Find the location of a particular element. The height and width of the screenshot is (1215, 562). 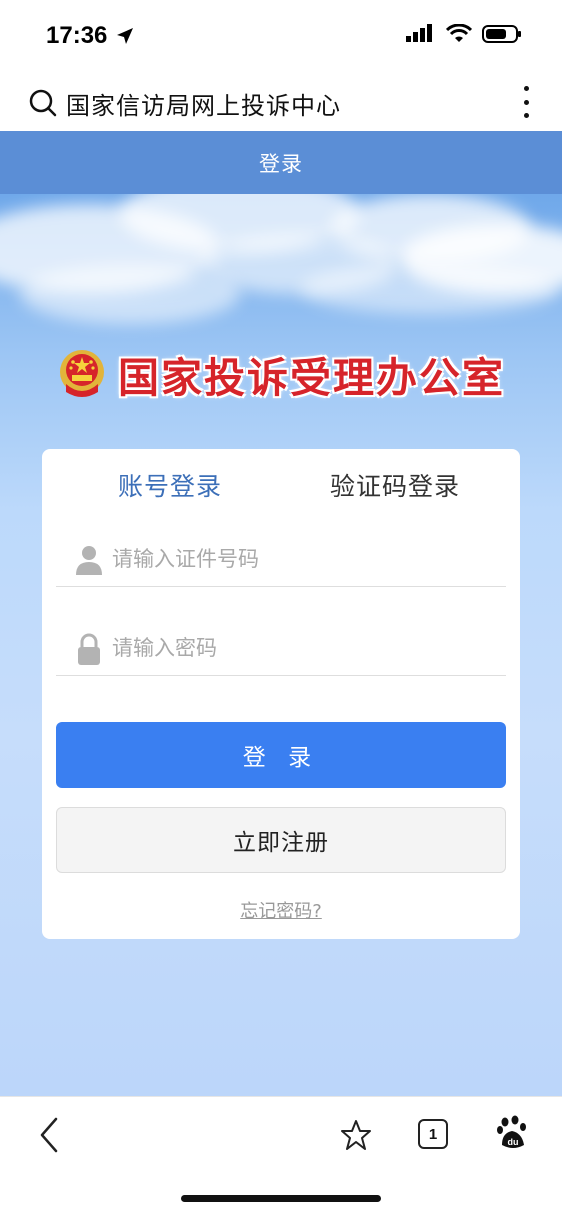

national-emblem-icon is located at coordinates (82, 373).